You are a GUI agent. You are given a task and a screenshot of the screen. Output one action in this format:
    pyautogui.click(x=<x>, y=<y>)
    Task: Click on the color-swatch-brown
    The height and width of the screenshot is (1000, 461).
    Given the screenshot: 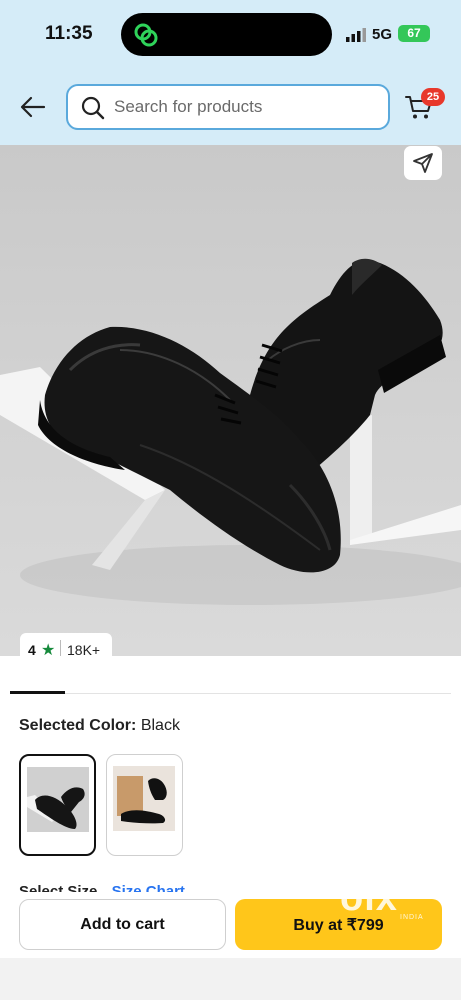 What is the action you would take?
    pyautogui.click(x=144, y=805)
    